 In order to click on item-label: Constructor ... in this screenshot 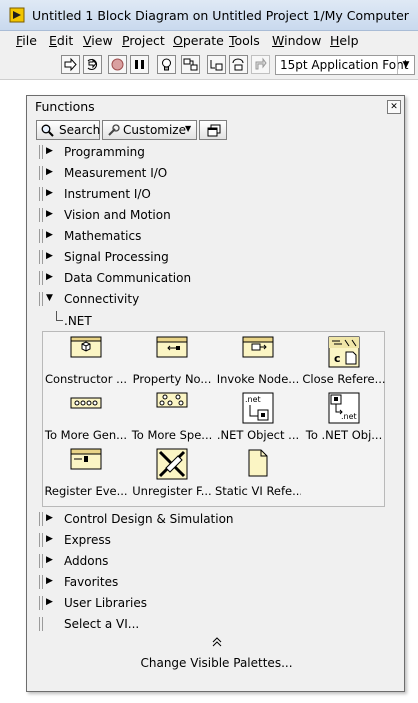, I will do `click(86, 379)`.